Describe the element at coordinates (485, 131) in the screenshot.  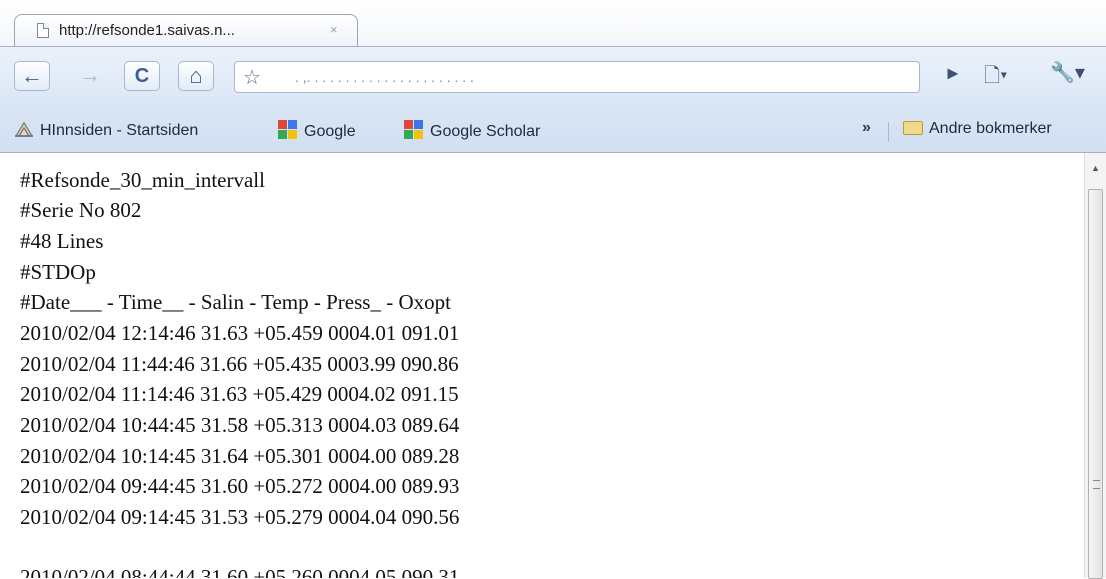
I see `bookmark-label: Google Scholar` at that location.